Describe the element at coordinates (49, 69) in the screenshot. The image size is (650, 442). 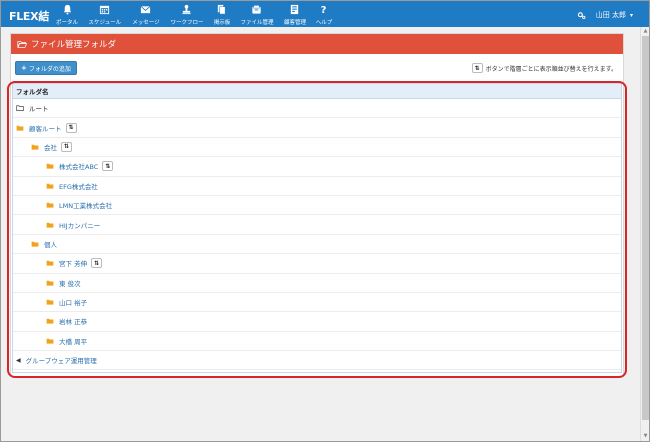
I see `add-folder-label: フォルダの追加` at that location.